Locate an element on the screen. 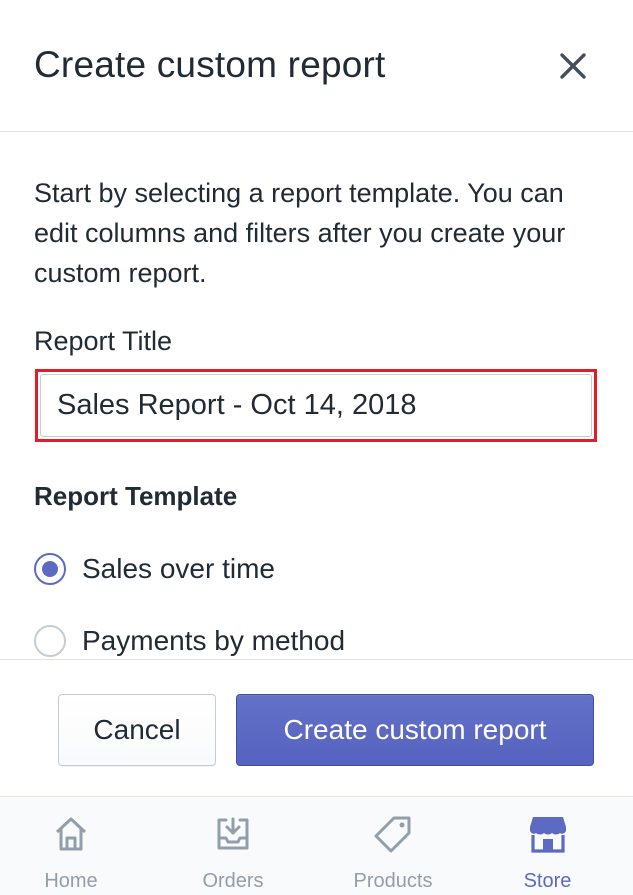 The width and height of the screenshot is (633, 895). radio-unchecked is located at coordinates (50, 641).